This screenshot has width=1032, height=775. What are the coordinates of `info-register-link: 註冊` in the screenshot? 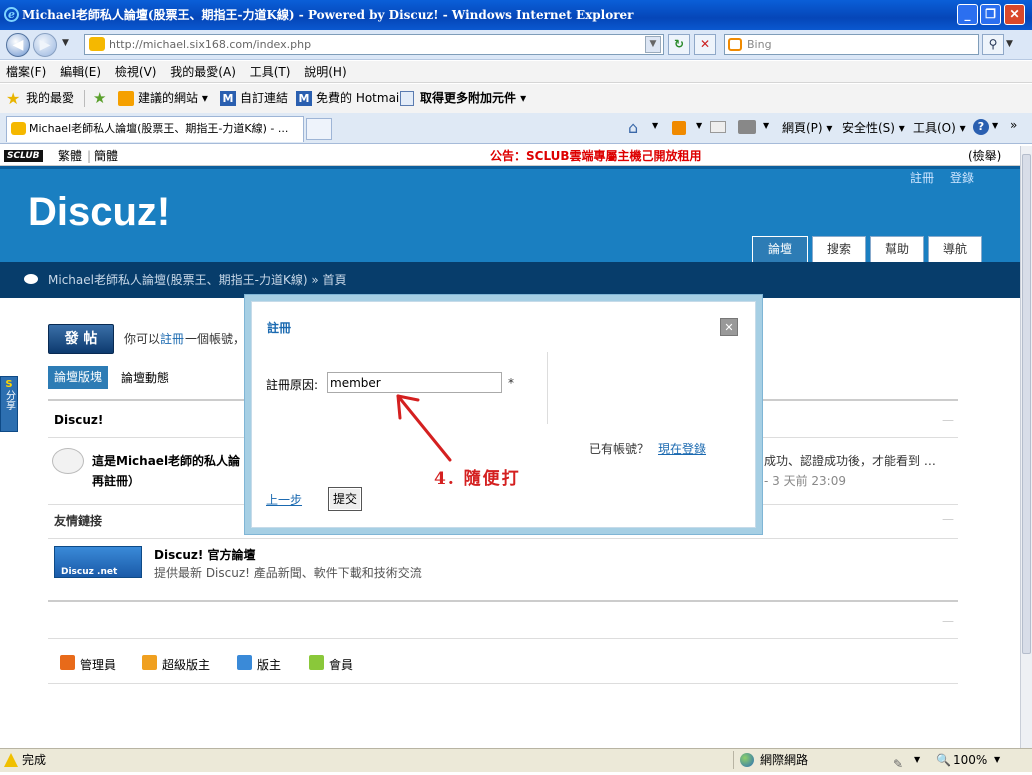 It's located at (172, 338).